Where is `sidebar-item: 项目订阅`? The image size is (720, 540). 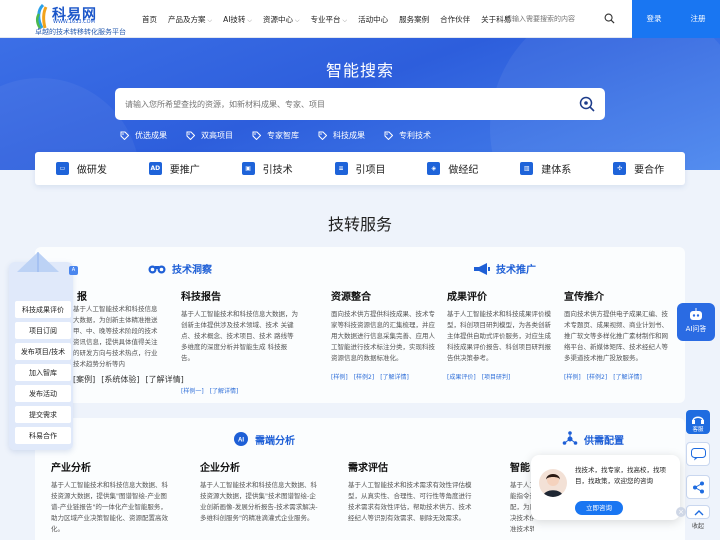 sidebar-item: 项目订阅 is located at coordinates (43, 330).